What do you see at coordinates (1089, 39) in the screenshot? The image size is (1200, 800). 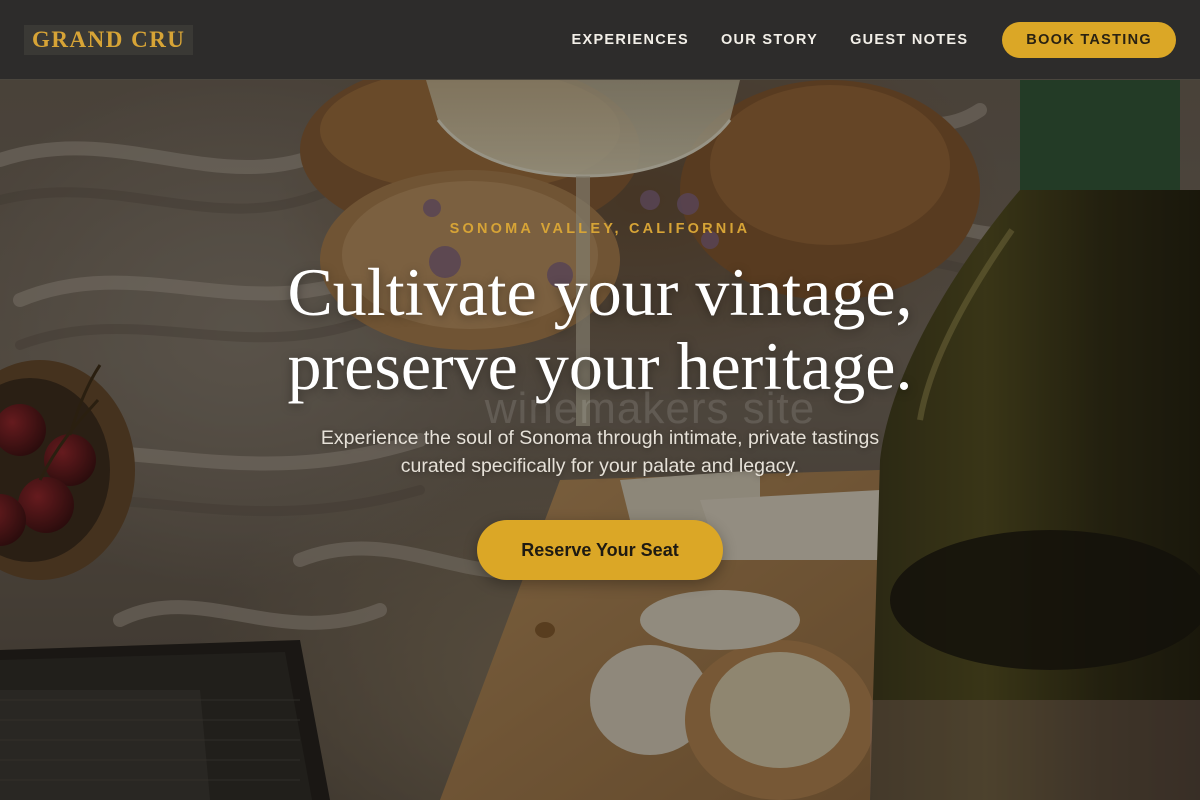 I see `book-tasting-button: BOOK TASTING` at bounding box center [1089, 39].